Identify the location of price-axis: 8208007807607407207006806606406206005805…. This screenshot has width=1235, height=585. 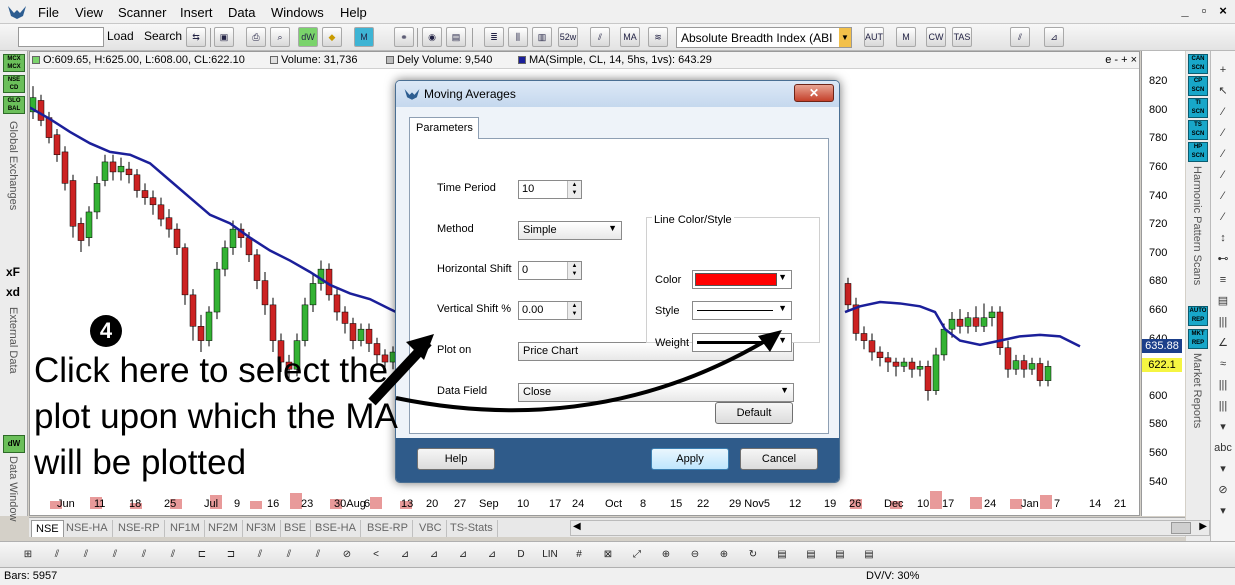
(1163, 283).